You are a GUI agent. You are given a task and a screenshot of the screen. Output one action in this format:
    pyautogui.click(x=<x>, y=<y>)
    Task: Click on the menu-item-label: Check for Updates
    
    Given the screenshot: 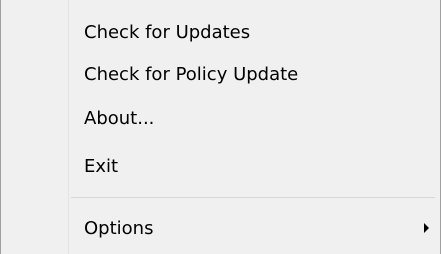 What is the action you would take?
    pyautogui.click(x=167, y=32)
    